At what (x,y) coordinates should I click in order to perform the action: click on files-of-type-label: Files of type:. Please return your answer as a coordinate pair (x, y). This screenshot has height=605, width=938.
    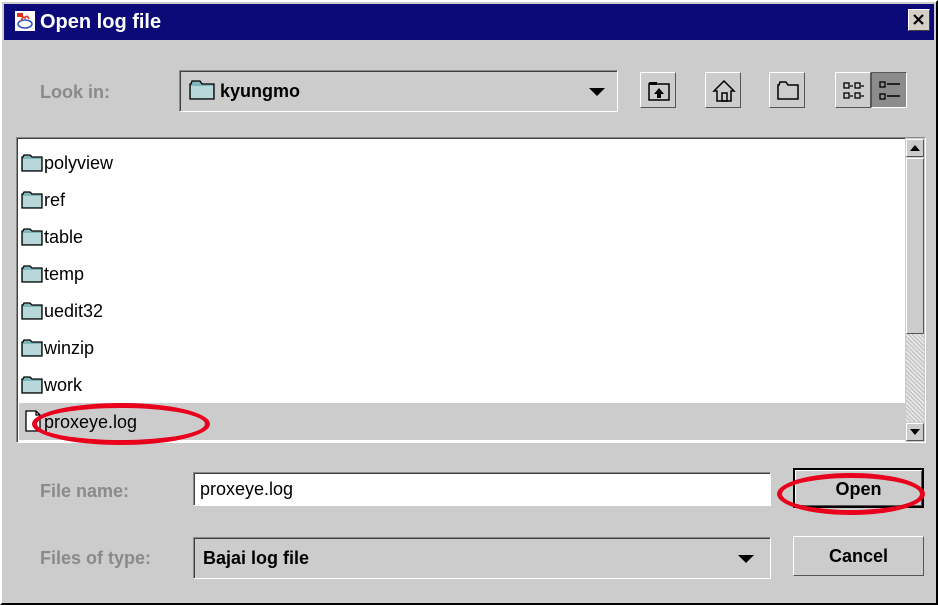
    Looking at the image, I should click on (96, 558).